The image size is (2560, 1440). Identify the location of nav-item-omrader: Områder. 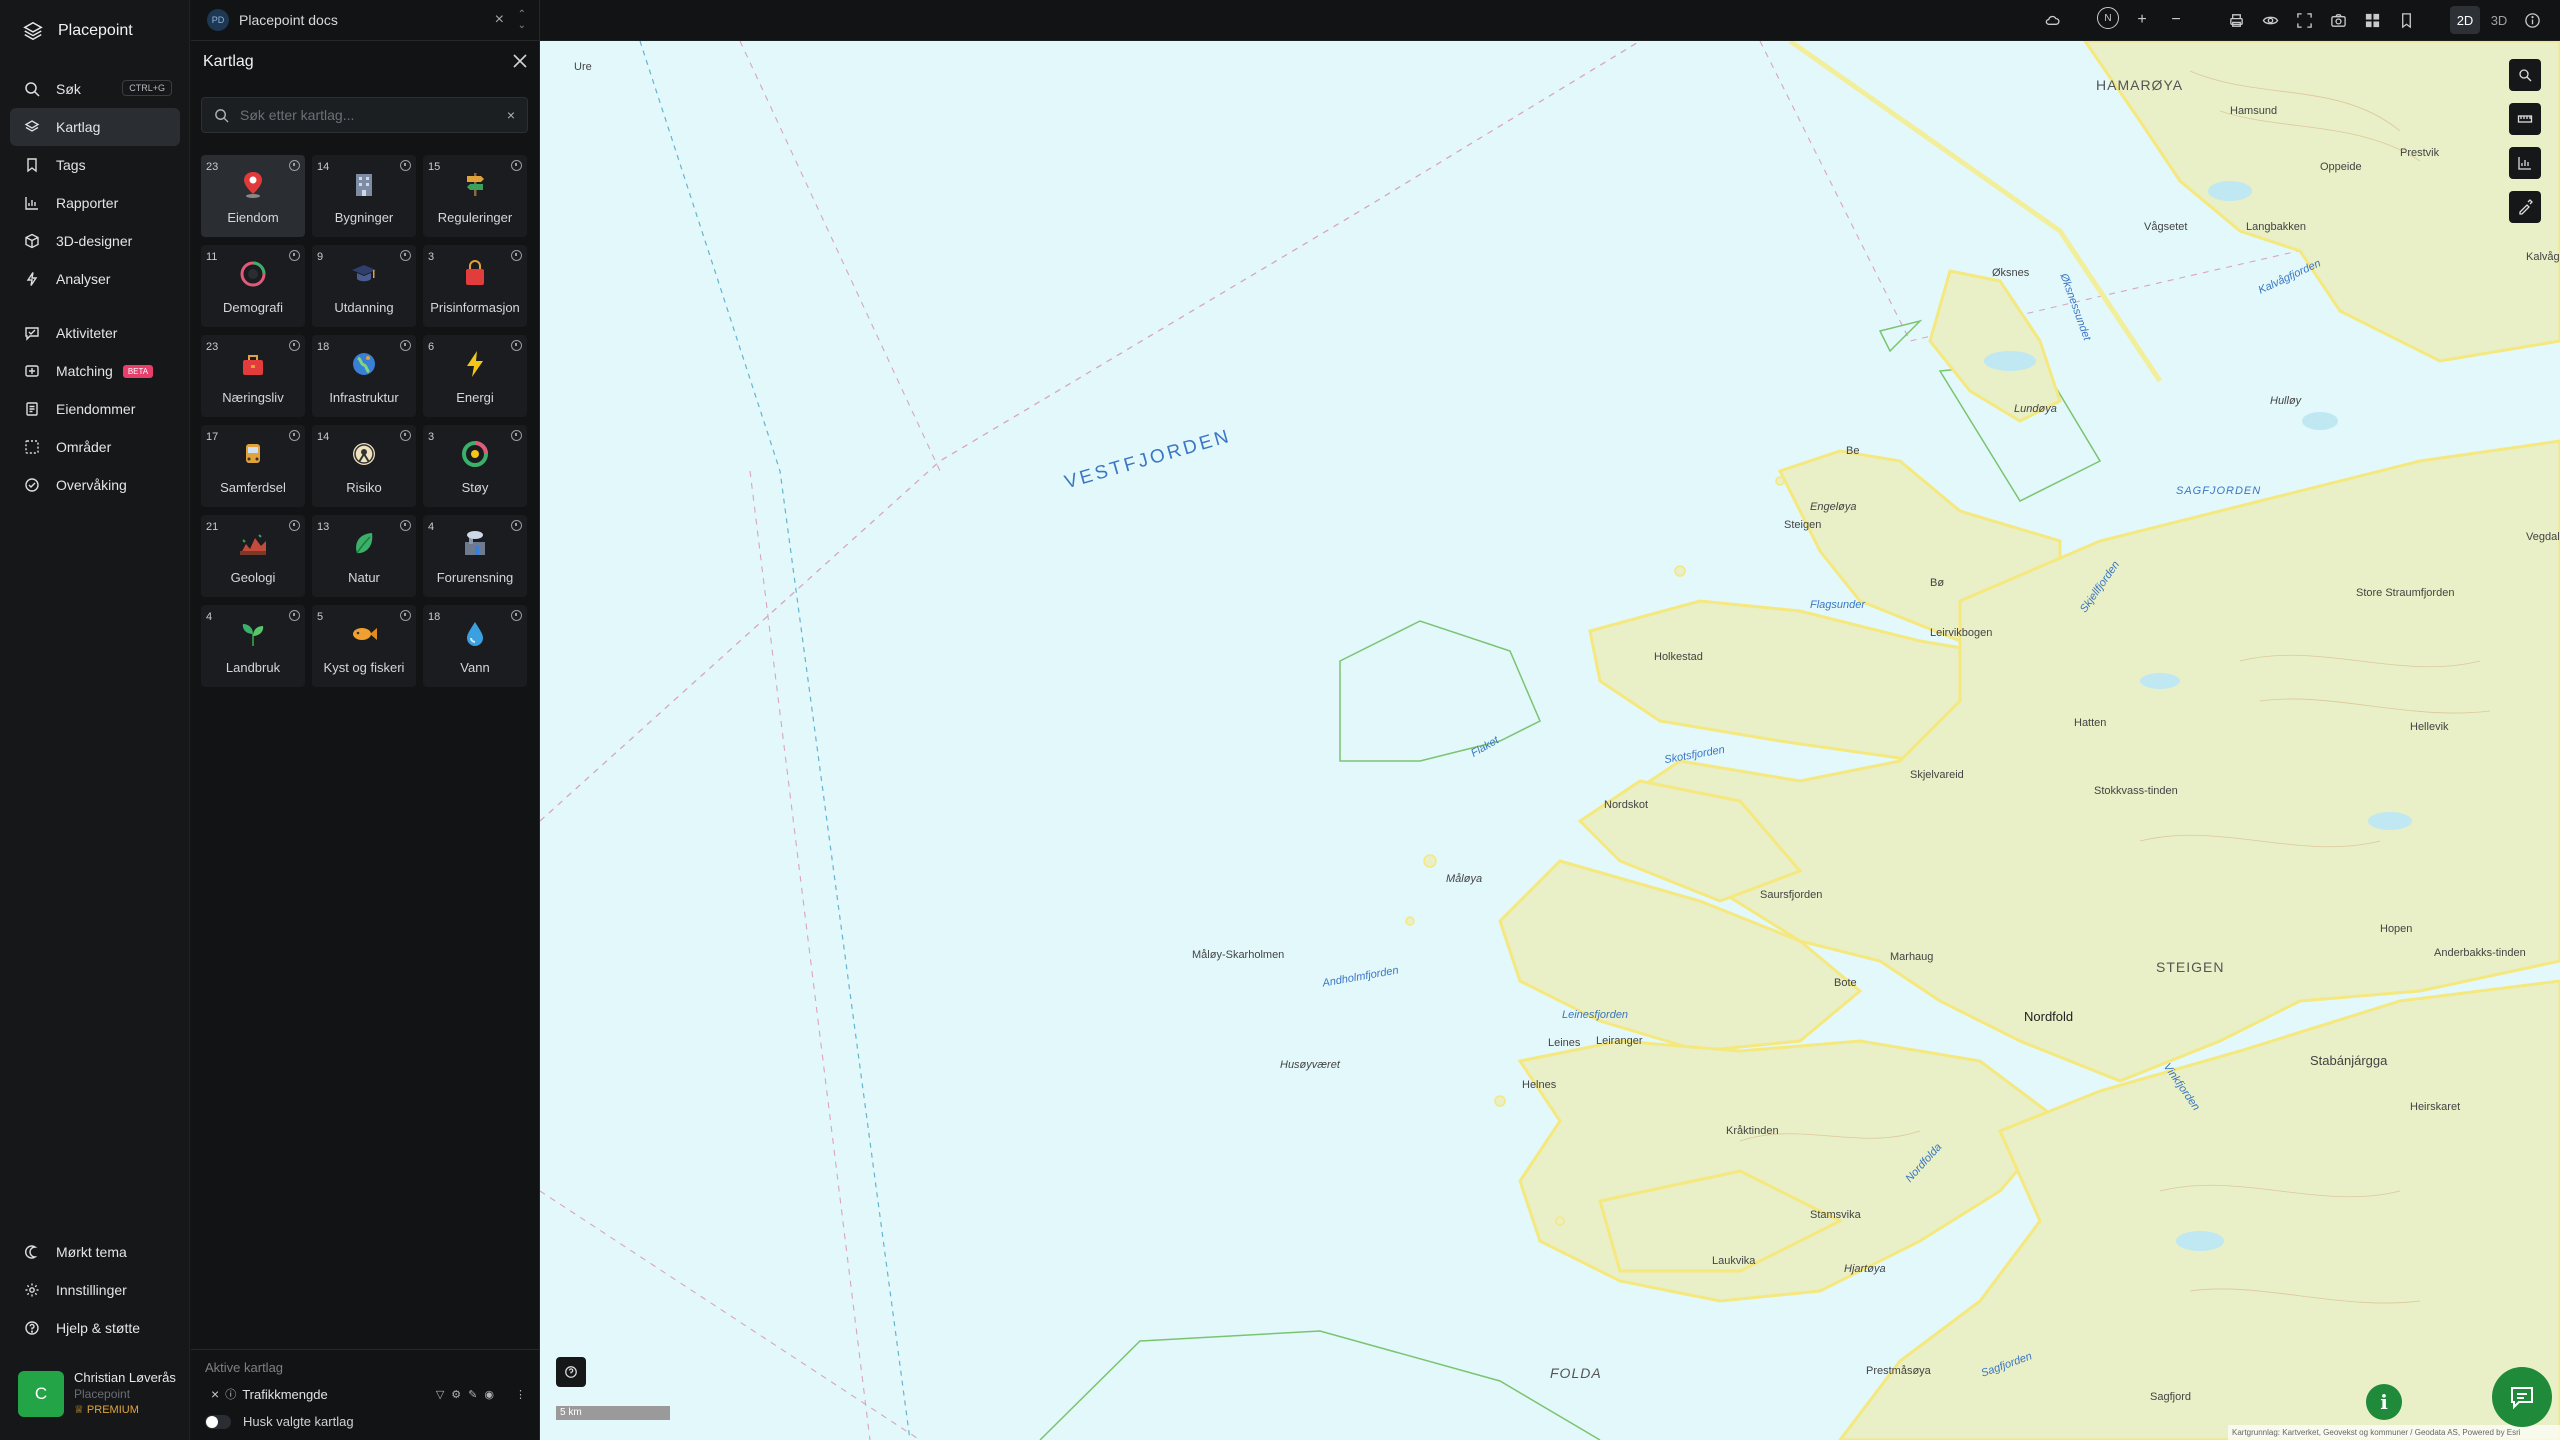
(95, 447).